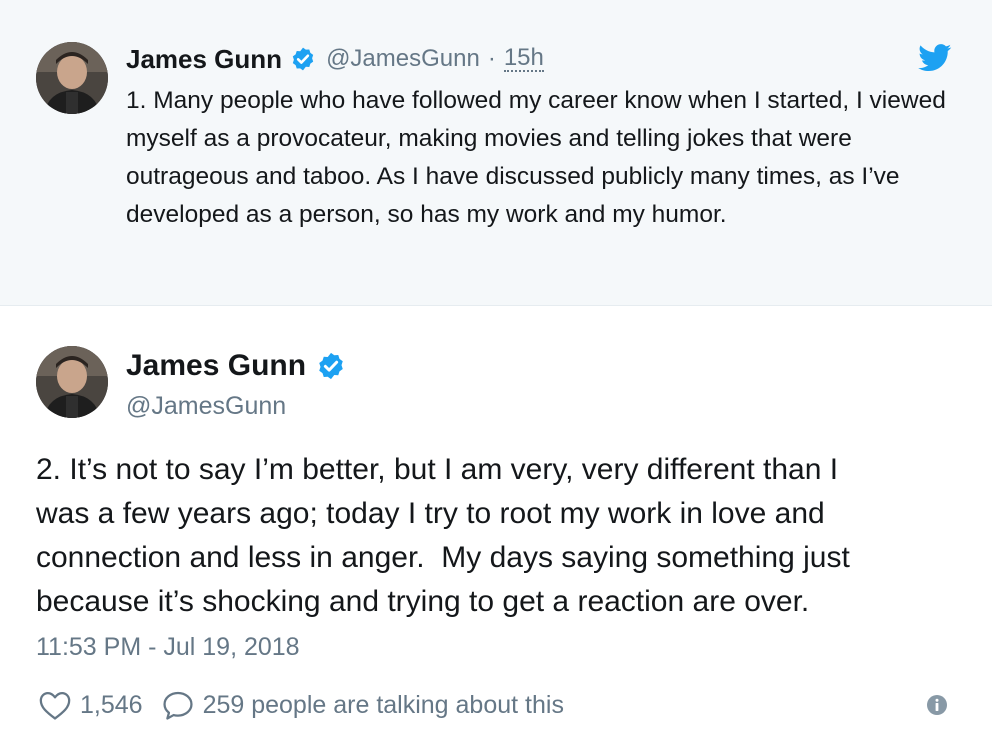 This screenshot has height=748, width=992. I want to click on parent-tweet-header: James Gunn @JamesGunn · 15h, so click(335, 59).